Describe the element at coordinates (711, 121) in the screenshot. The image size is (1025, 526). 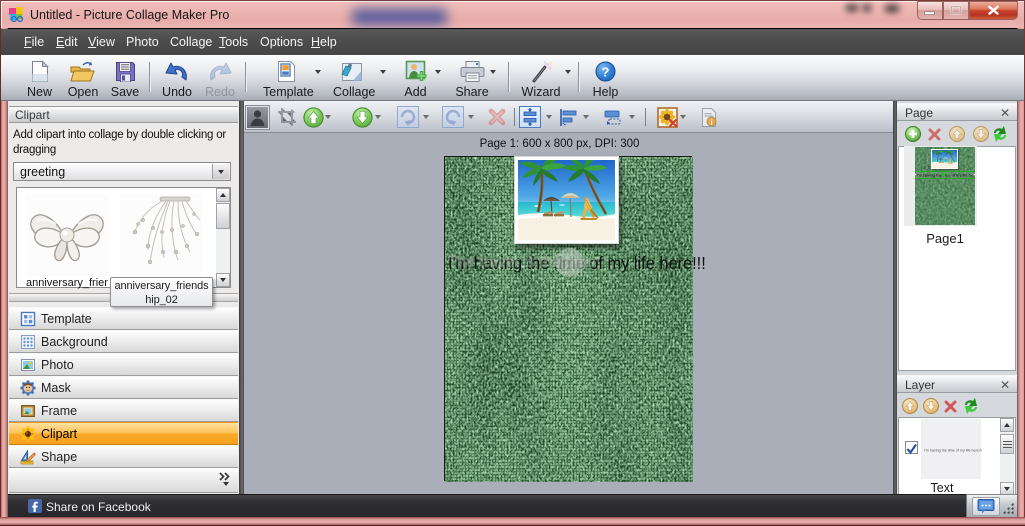
I see `svg-text: i` at that location.